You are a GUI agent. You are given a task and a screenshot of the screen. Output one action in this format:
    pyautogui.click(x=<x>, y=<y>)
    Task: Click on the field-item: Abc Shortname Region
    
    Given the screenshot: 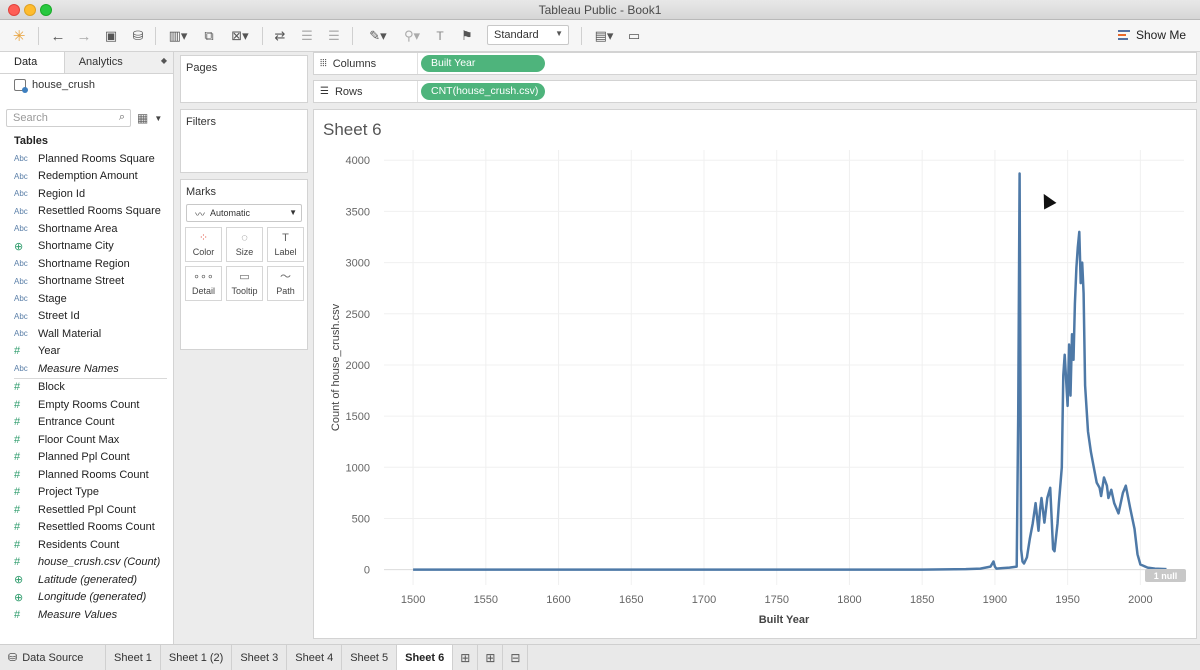 What is the action you would take?
    pyautogui.click(x=86, y=264)
    